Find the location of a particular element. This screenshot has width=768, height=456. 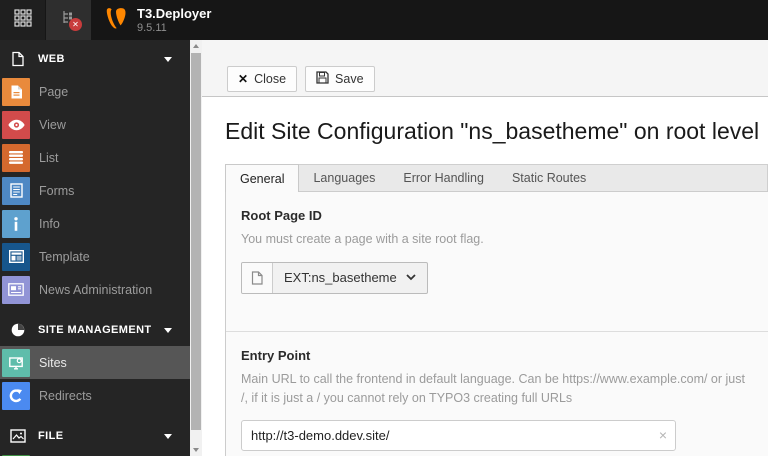

newspaper-icon is located at coordinates (16, 289).